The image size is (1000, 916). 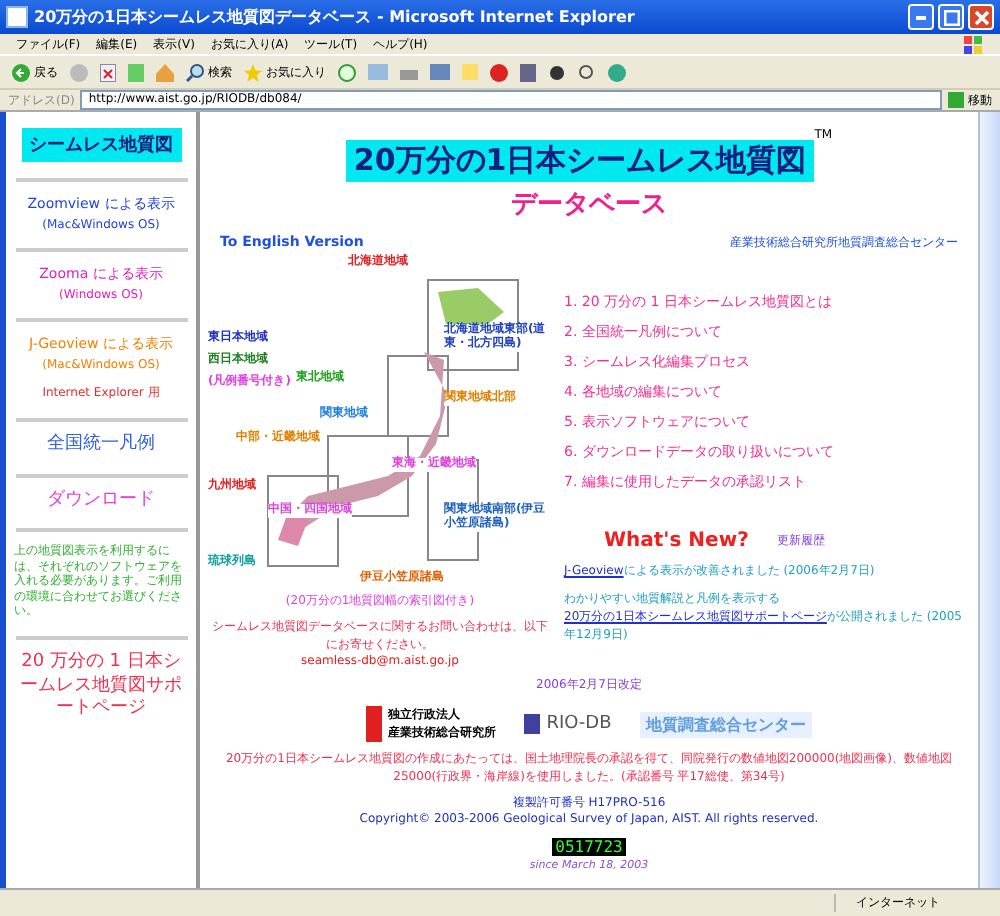 I want to click on windows-logo-icon, so click(x=974, y=44).